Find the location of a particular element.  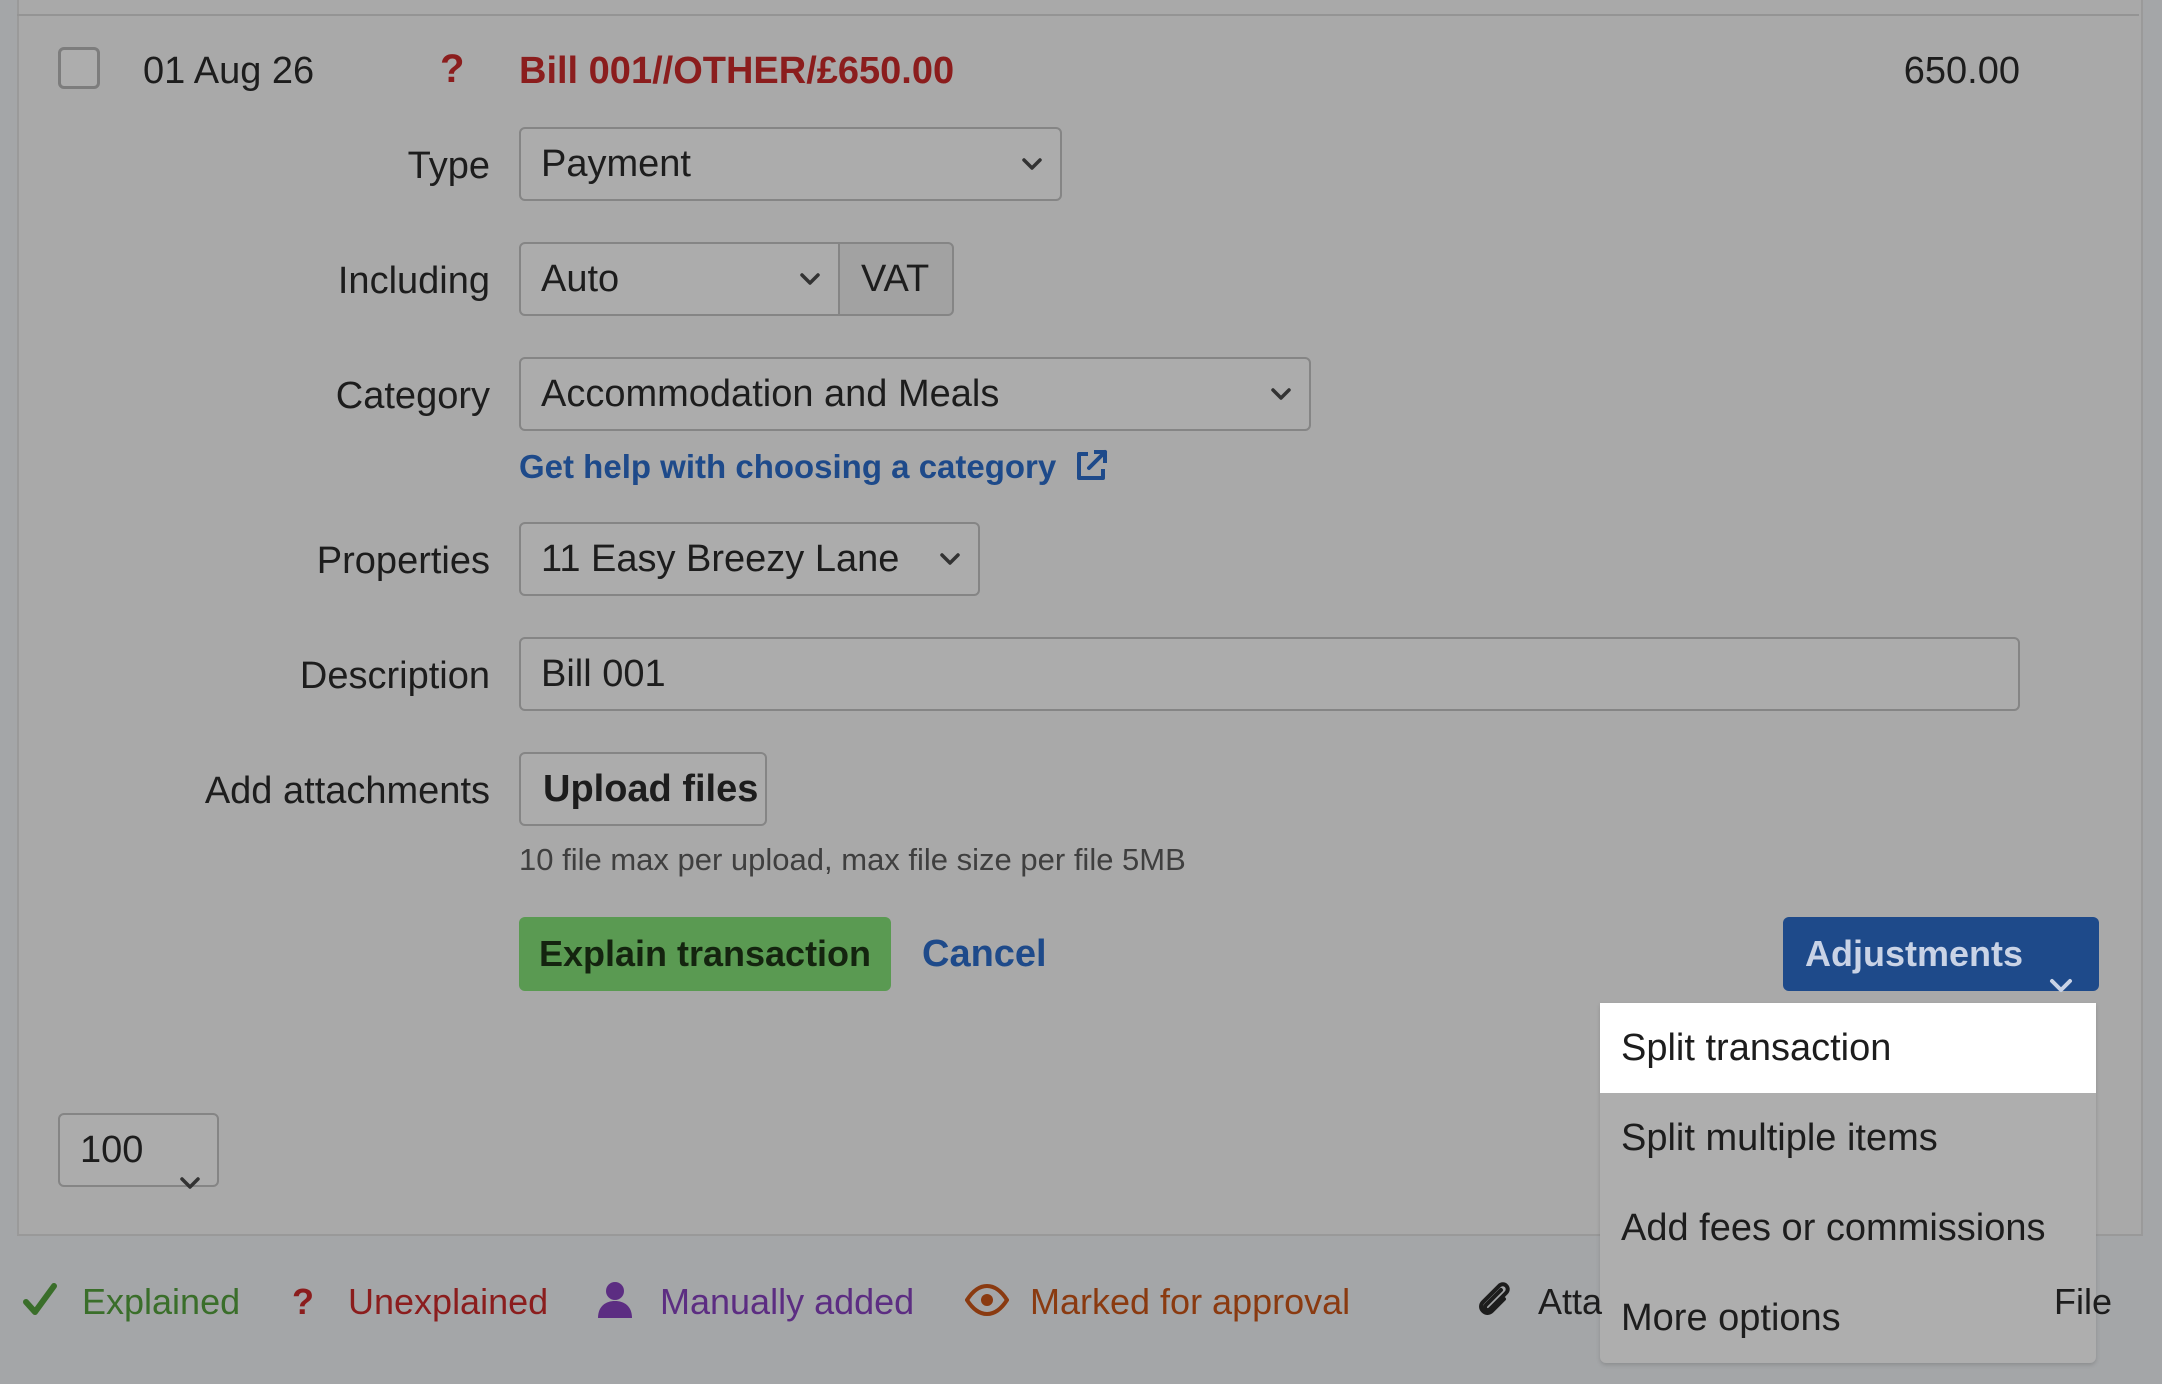

adjustments-label: Adjustments is located at coordinates (1914, 953).